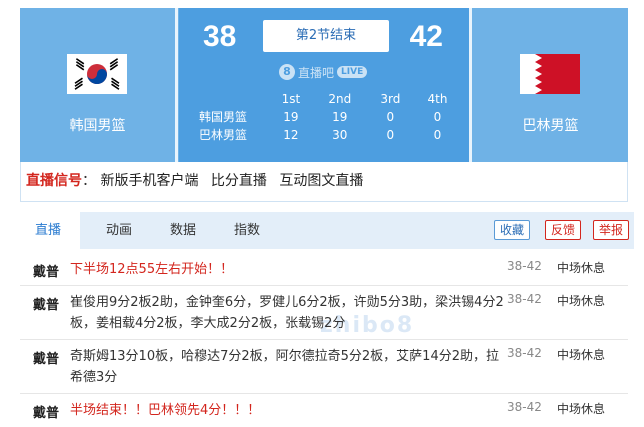  What do you see at coordinates (563, 230) in the screenshot?
I see `feedback-button: 反馈` at bounding box center [563, 230].